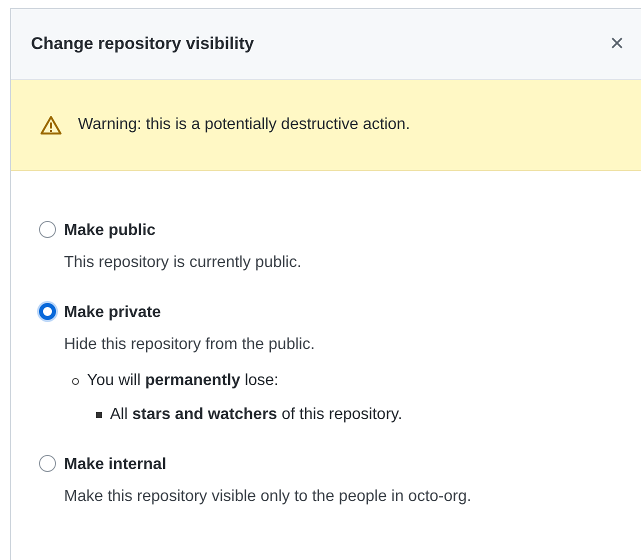  Describe the element at coordinates (142, 44) in the screenshot. I see `dialog-title: Change repository visibility` at that location.